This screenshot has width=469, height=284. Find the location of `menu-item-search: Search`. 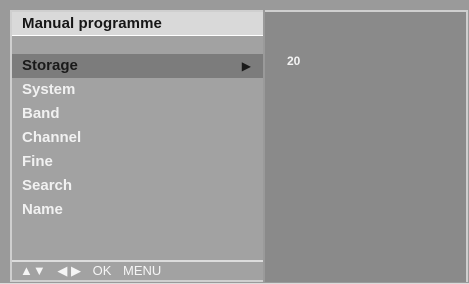

menu-item-search: Search is located at coordinates (137, 186).